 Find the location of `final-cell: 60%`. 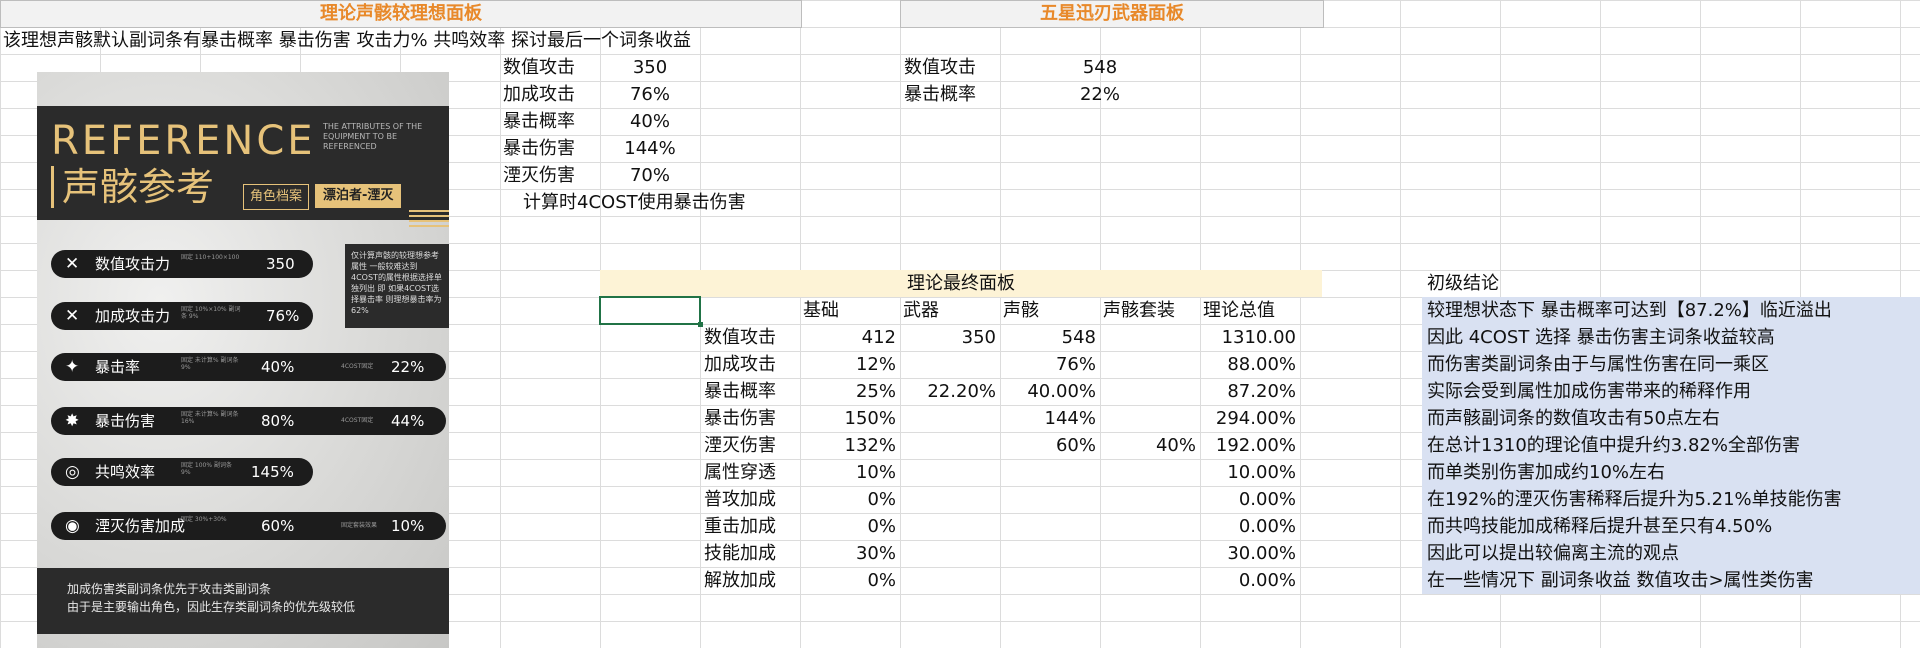

final-cell: 60% is located at coordinates (1048, 445).